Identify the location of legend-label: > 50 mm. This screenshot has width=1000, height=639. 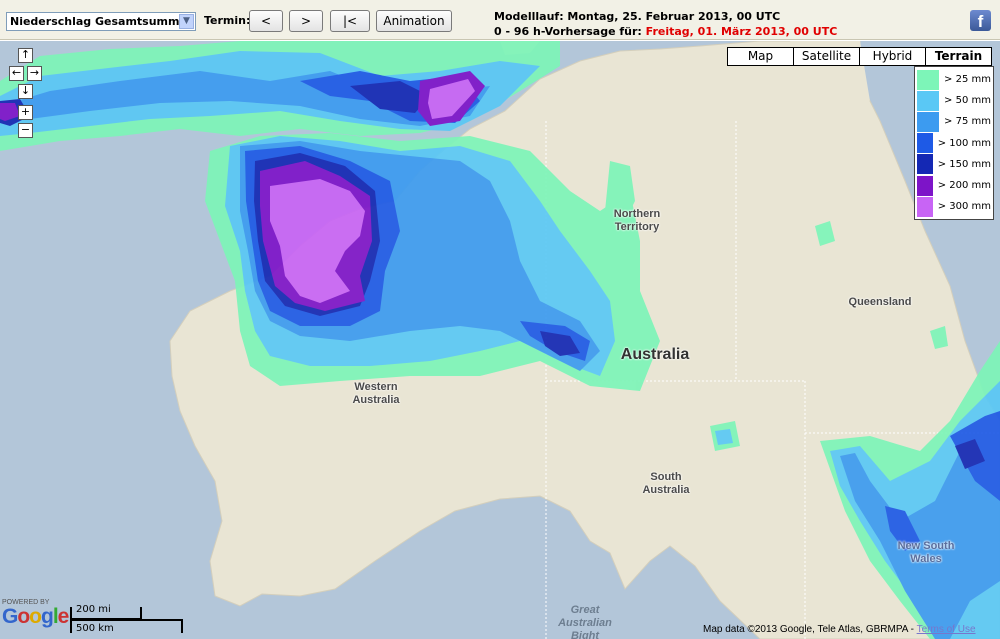
(967, 101).